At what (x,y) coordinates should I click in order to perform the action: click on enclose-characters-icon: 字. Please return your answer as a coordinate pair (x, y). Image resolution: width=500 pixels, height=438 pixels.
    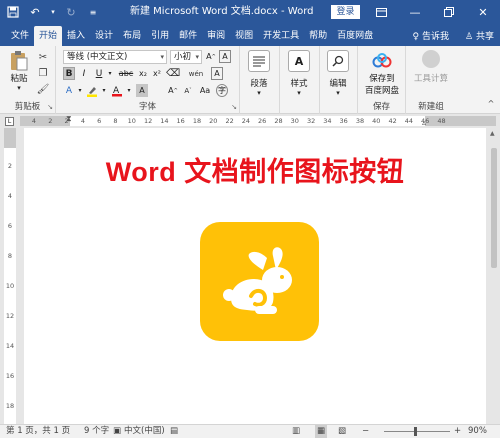
    Looking at the image, I should click on (222, 90).